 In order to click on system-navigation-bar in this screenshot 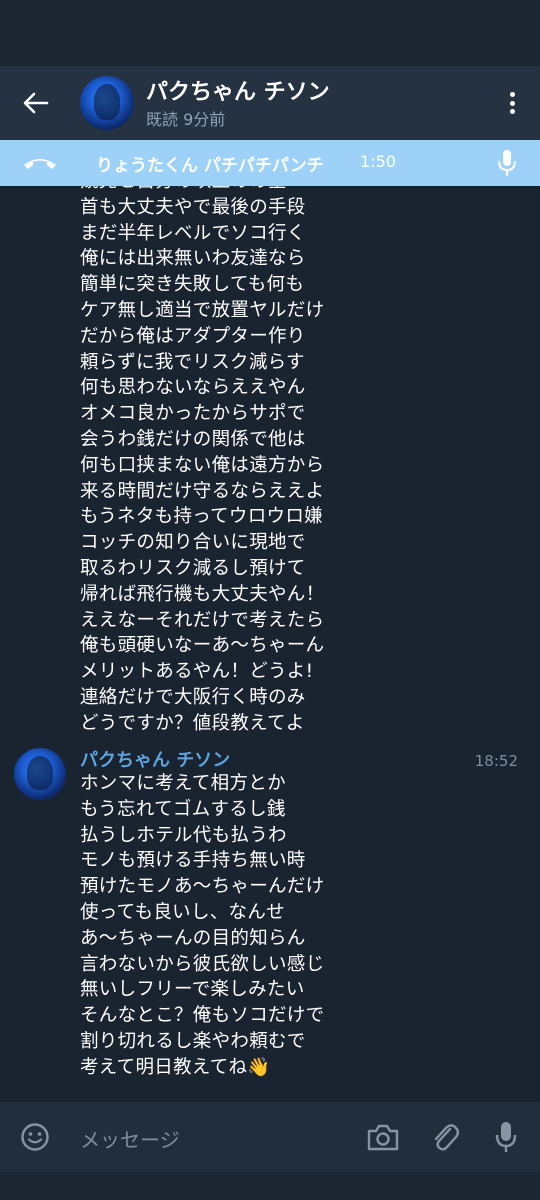, I will do `click(270, 1186)`.